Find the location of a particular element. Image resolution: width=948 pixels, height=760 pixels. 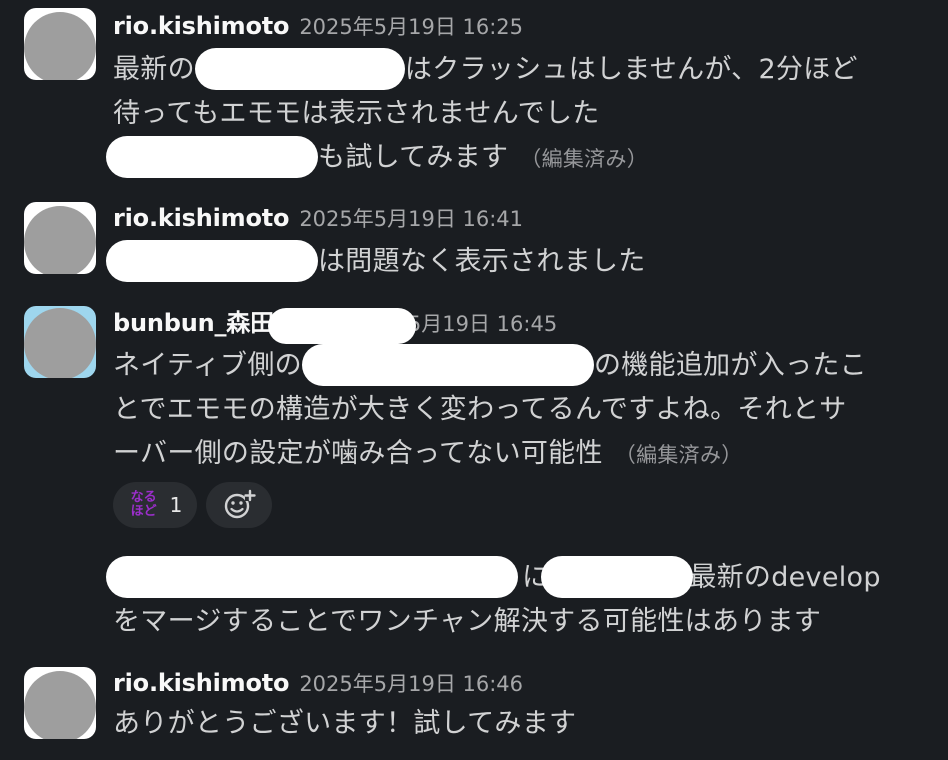

text: も試してみます is located at coordinates (413, 157).